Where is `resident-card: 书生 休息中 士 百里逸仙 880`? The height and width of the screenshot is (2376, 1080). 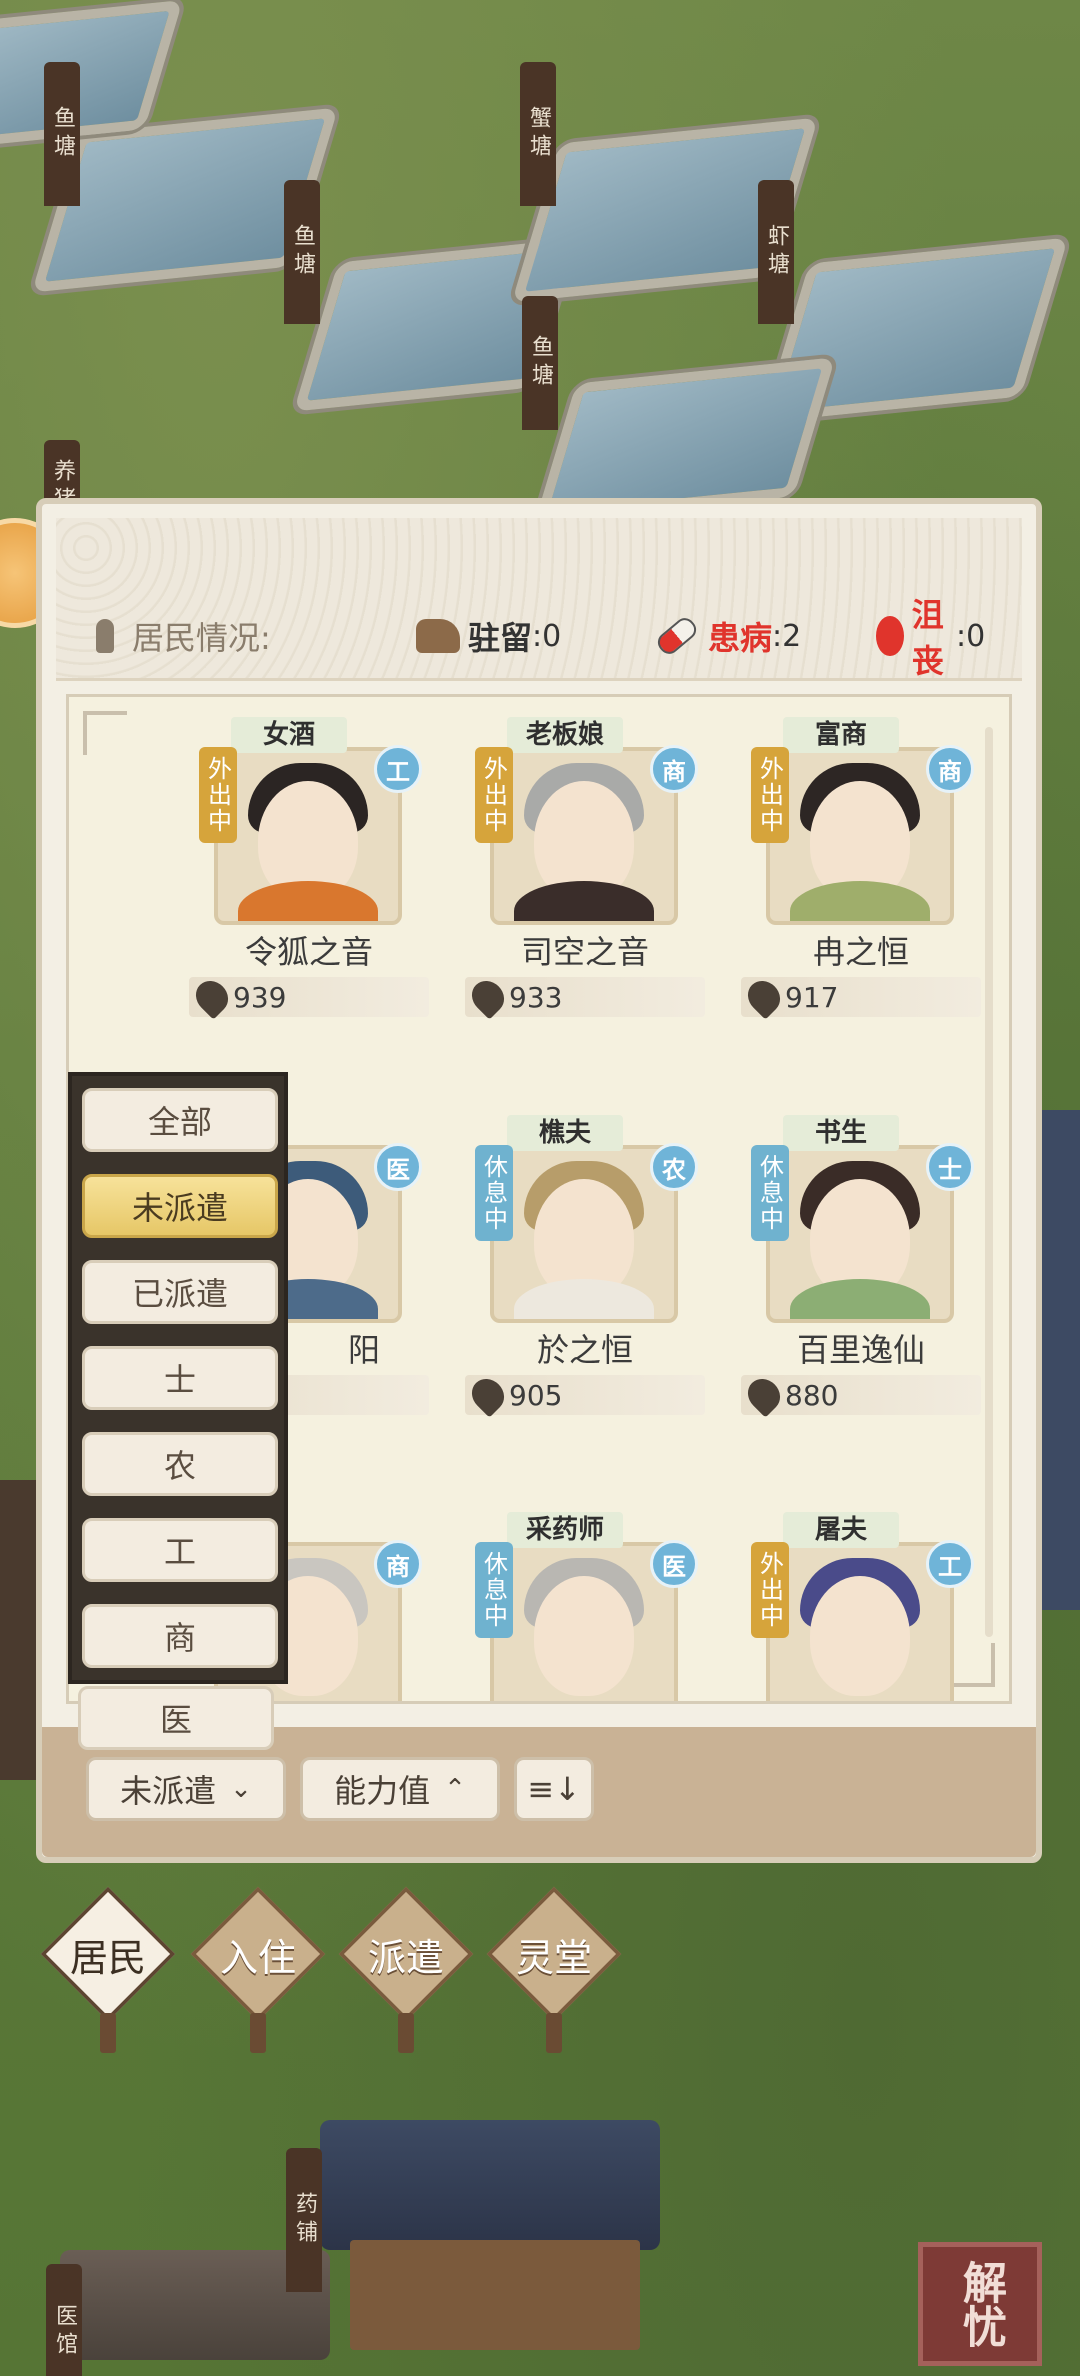
resident-card: 书生 休息中 士 百里逸仙 880 is located at coordinates (851, 1266).